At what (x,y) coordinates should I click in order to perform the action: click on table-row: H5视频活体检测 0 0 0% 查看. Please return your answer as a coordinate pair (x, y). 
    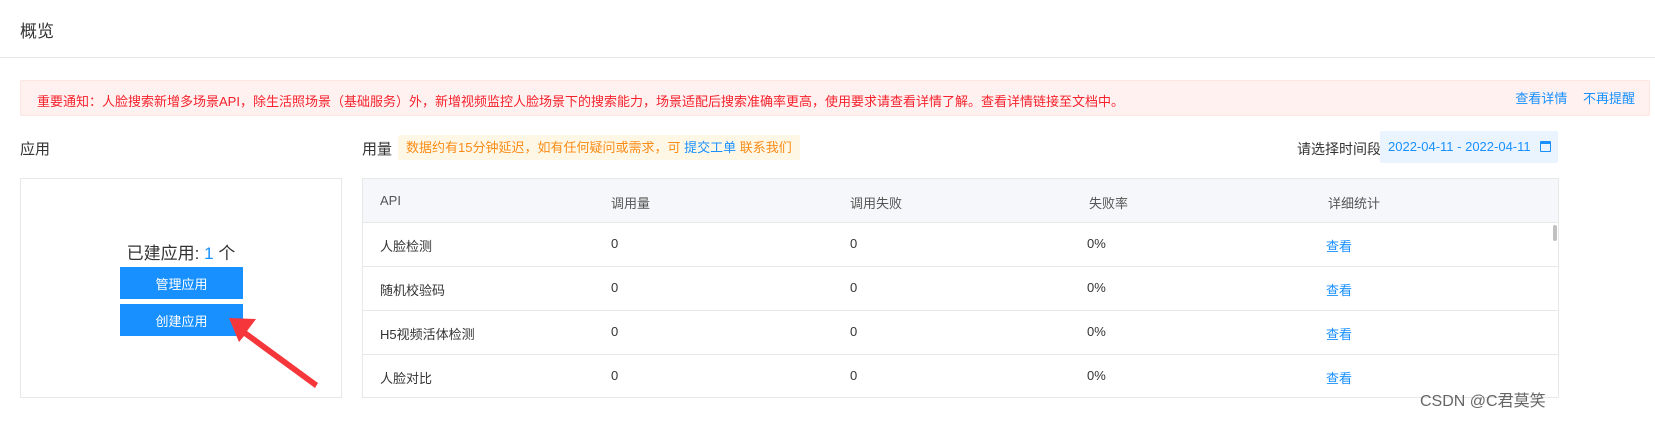
    Looking at the image, I should click on (960, 333).